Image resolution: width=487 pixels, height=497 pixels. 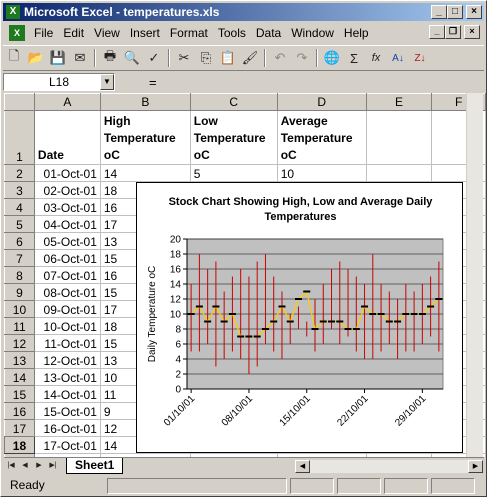 What do you see at coordinates (437, 32) in the screenshot?
I see `workbook-minimize-button: _` at bounding box center [437, 32].